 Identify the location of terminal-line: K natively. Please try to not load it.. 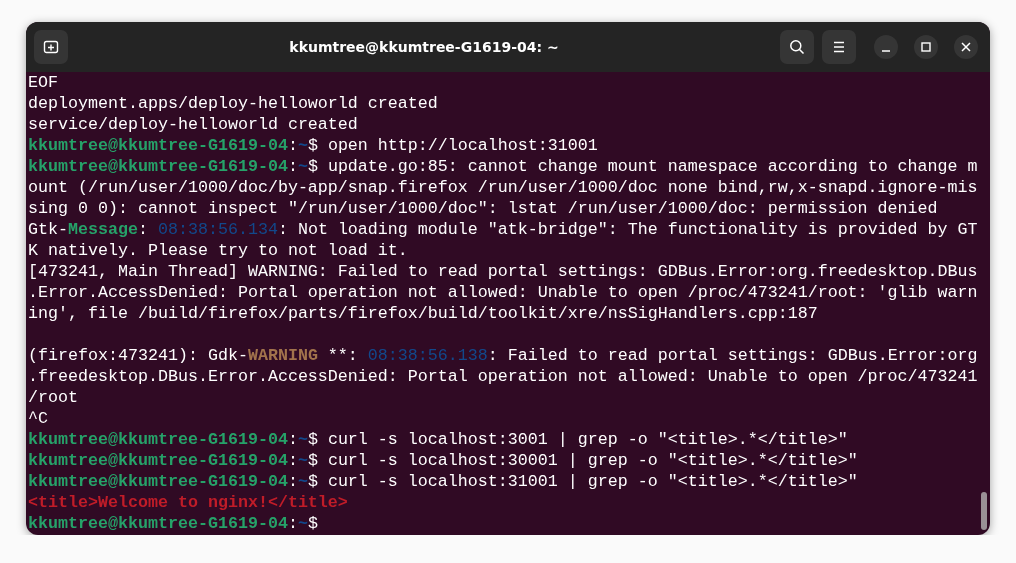
(218, 250).